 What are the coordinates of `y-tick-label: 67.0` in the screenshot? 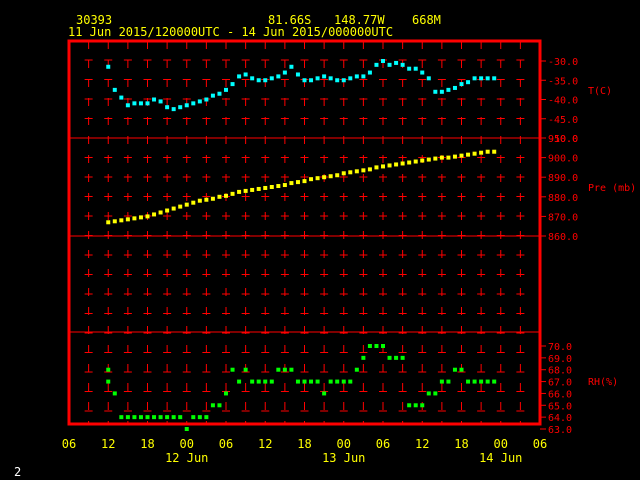 It's located at (560, 383).